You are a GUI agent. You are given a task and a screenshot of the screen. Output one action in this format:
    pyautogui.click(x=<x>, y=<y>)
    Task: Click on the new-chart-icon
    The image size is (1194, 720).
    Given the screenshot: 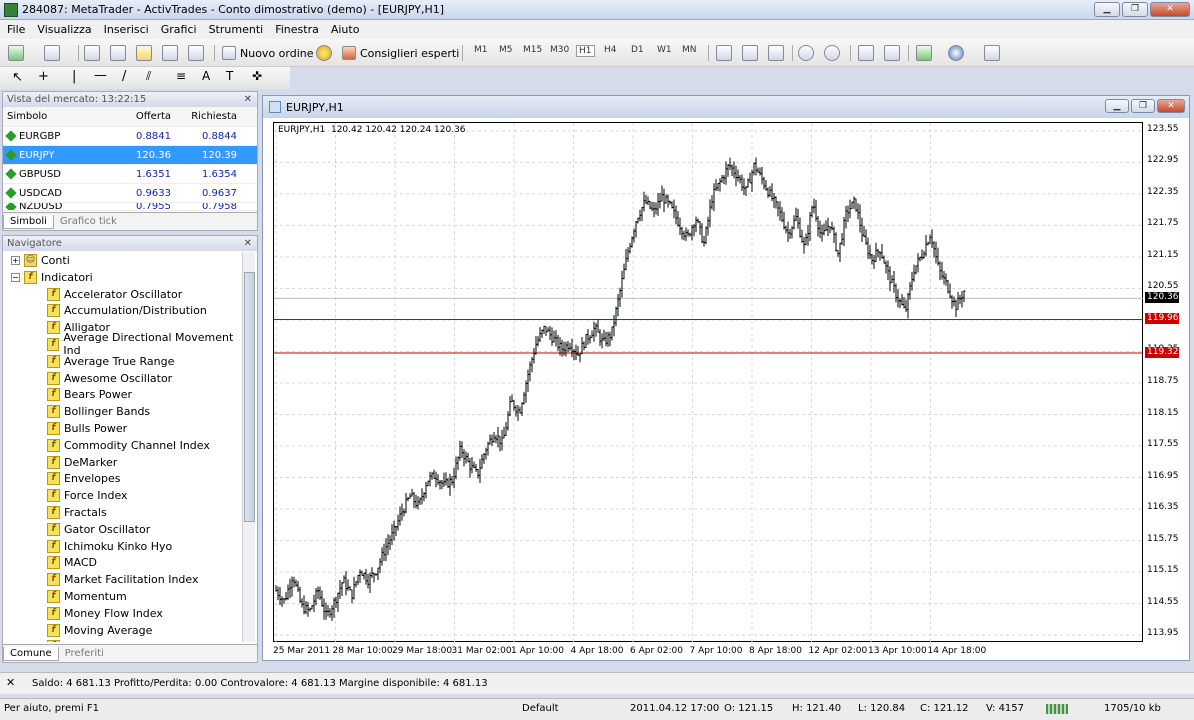 What is the action you would take?
    pyautogui.click(x=16, y=53)
    